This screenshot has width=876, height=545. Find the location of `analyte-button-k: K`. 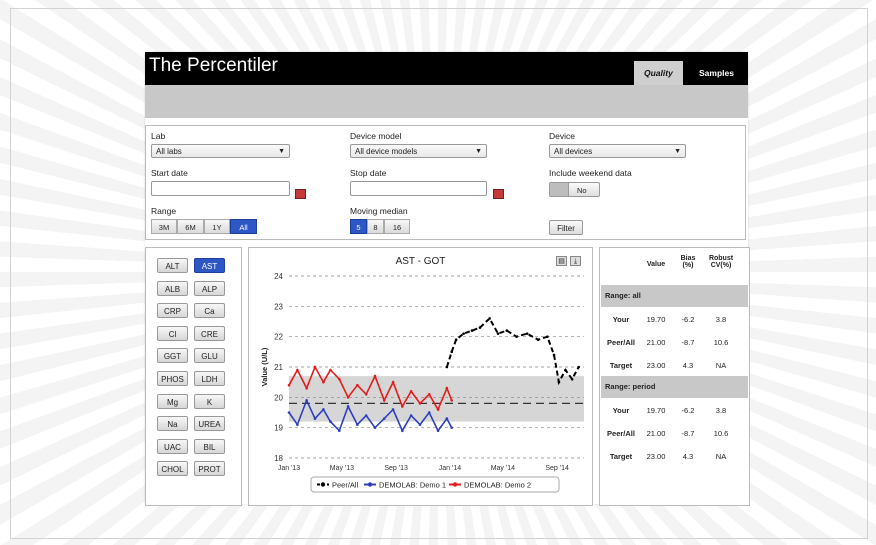

analyte-button-k: K is located at coordinates (209, 401).